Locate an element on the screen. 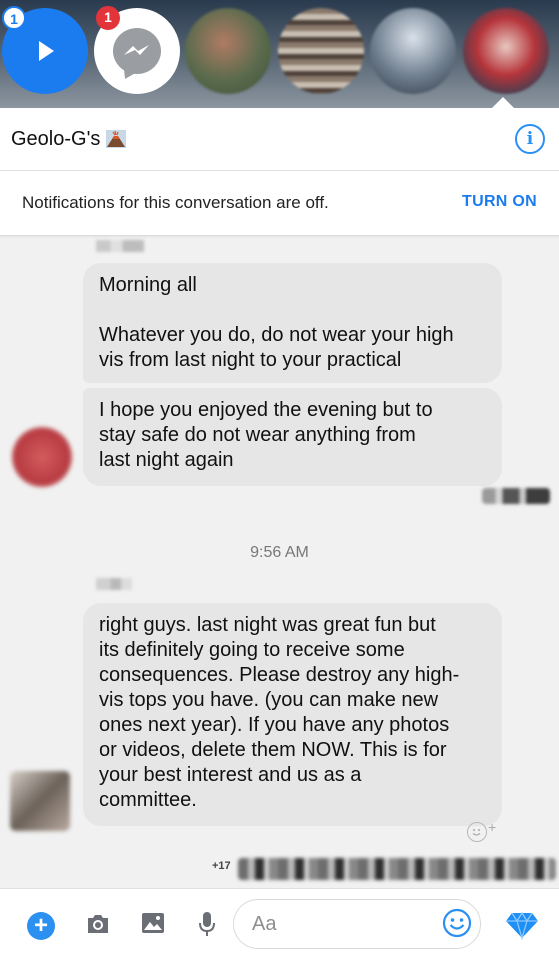 This screenshot has height=960, width=559. conversation-title: Geolo-G's is located at coordinates (55, 139).